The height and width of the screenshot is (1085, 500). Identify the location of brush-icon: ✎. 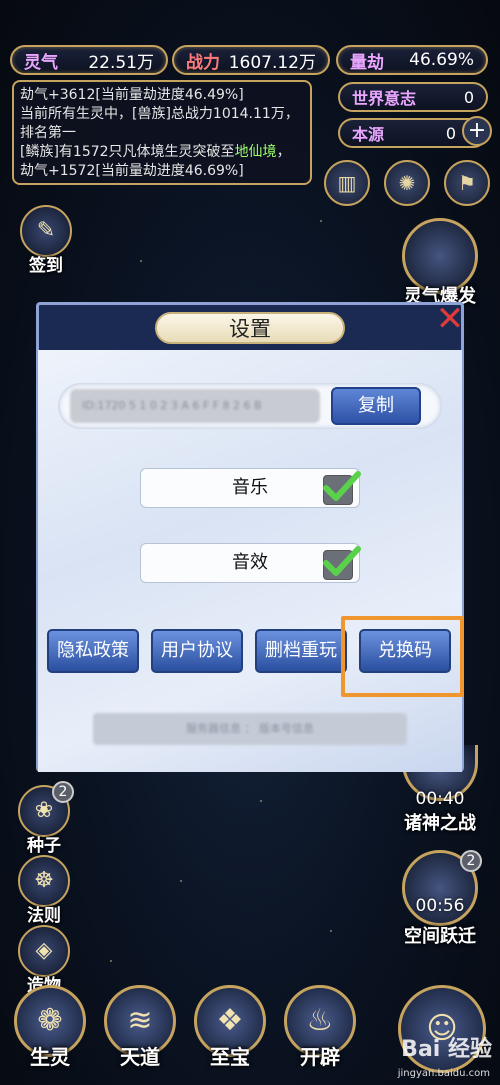
(46, 231).